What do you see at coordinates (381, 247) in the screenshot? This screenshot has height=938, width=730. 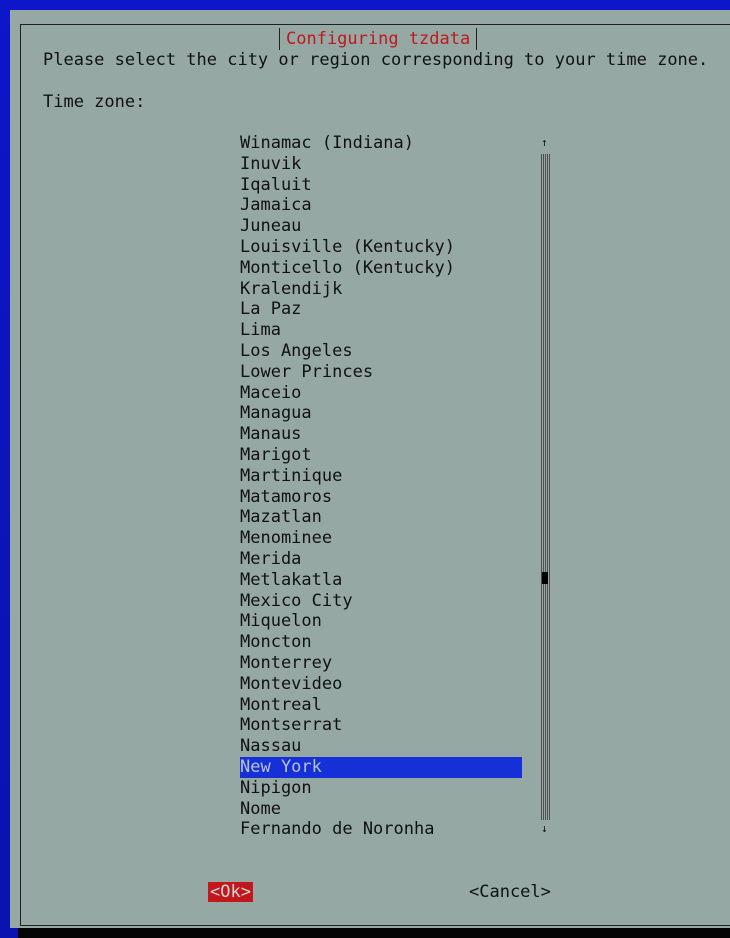 I see `time-zone-option: Louisville (Kentucky)` at bounding box center [381, 247].